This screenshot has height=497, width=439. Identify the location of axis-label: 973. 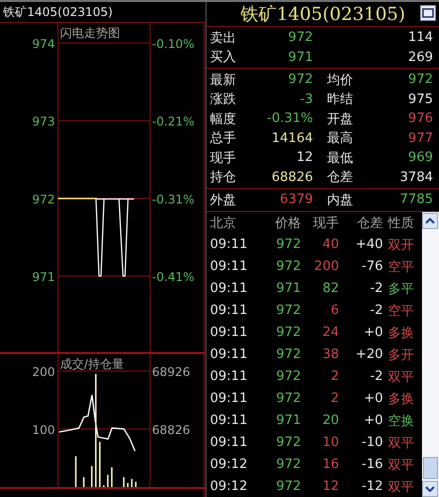
(43, 121).